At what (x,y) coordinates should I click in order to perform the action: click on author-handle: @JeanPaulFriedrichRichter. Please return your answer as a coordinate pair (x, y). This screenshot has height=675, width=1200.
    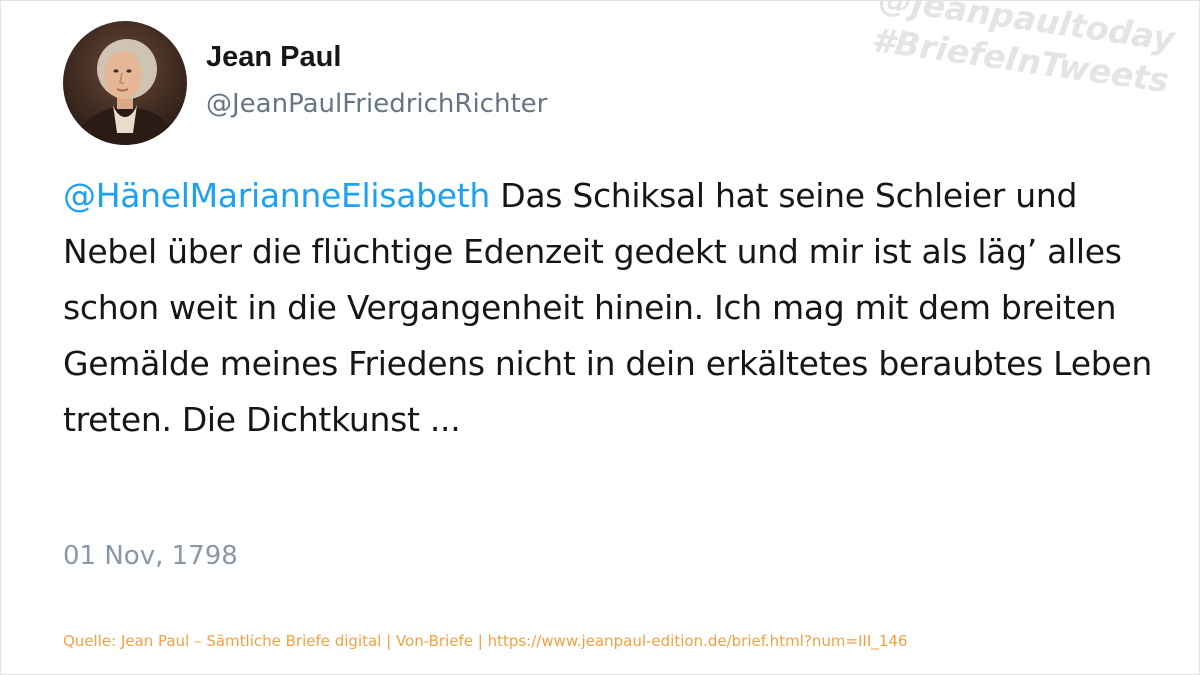
    Looking at the image, I should click on (376, 104).